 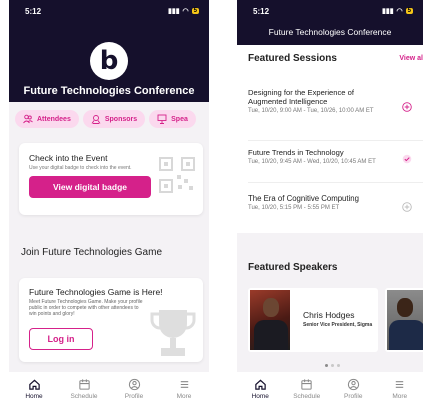 I want to click on conference-logo: b, so click(x=109, y=61).